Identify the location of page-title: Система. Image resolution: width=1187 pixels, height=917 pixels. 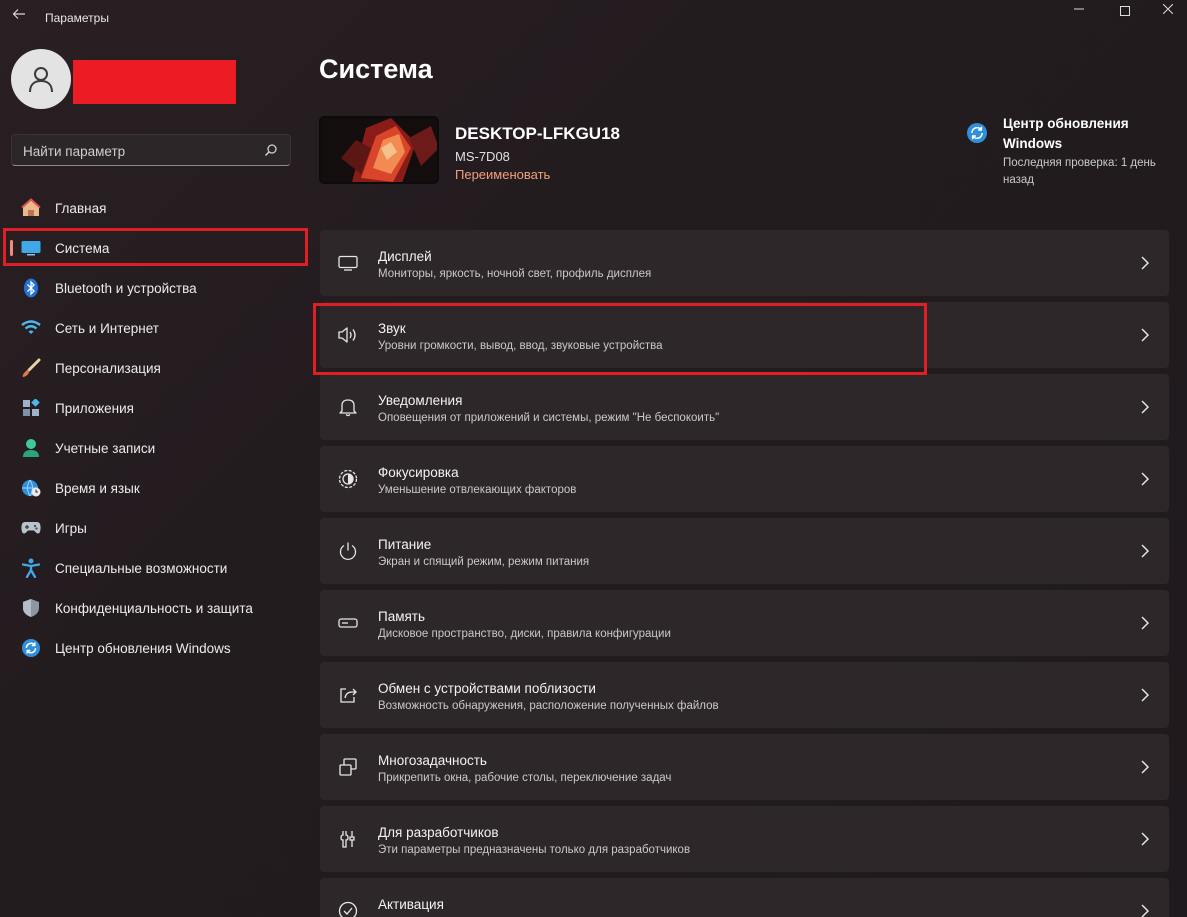
(376, 69).